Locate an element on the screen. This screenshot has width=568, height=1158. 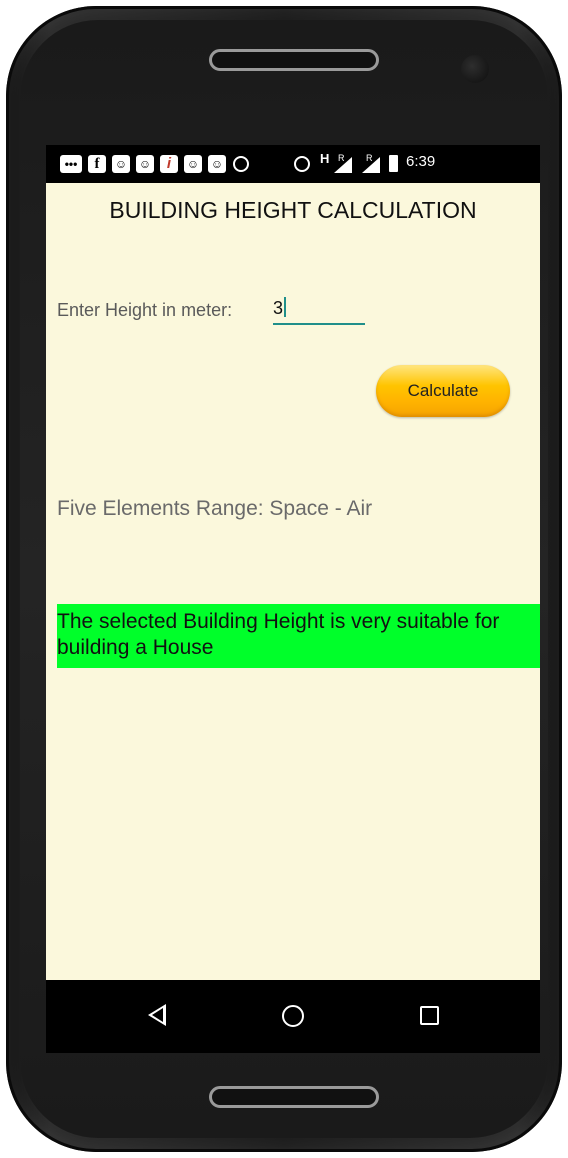
height-label: Enter Height in meter: is located at coordinates (145, 310).